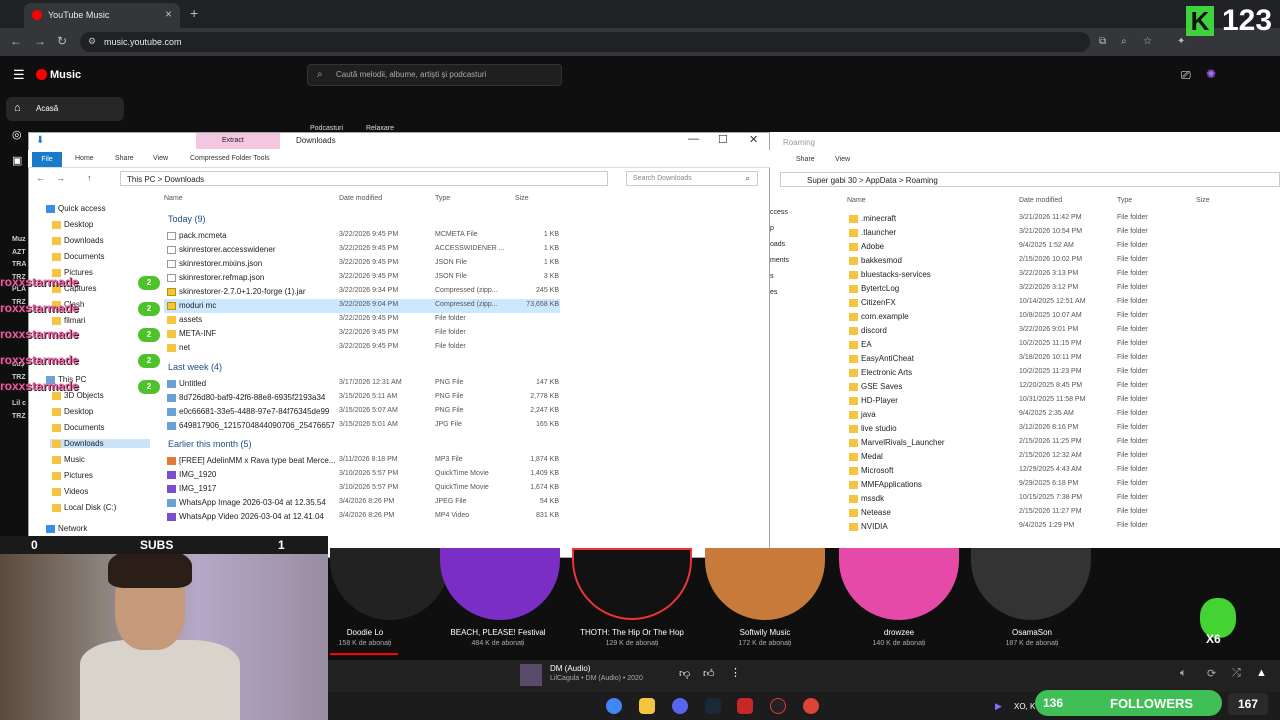 The height and width of the screenshot is (720, 1280). Describe the element at coordinates (1124, 41) in the screenshot. I see `zoom-icon: ⌕` at that location.